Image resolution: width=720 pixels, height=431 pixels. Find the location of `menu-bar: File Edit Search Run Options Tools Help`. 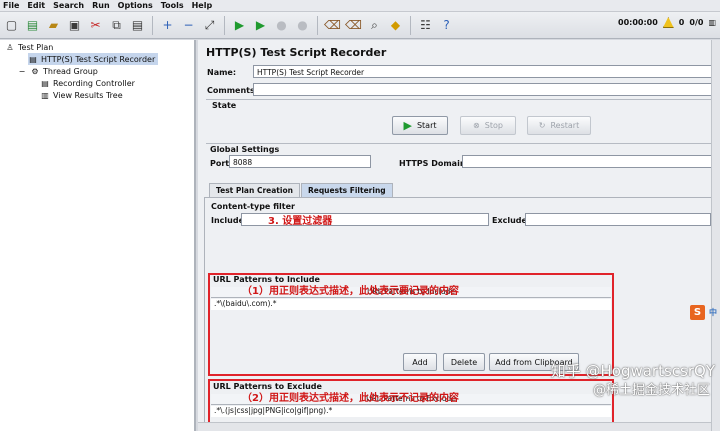

menu-bar: File Edit Search Run Options Tools Help is located at coordinates (360, 6).